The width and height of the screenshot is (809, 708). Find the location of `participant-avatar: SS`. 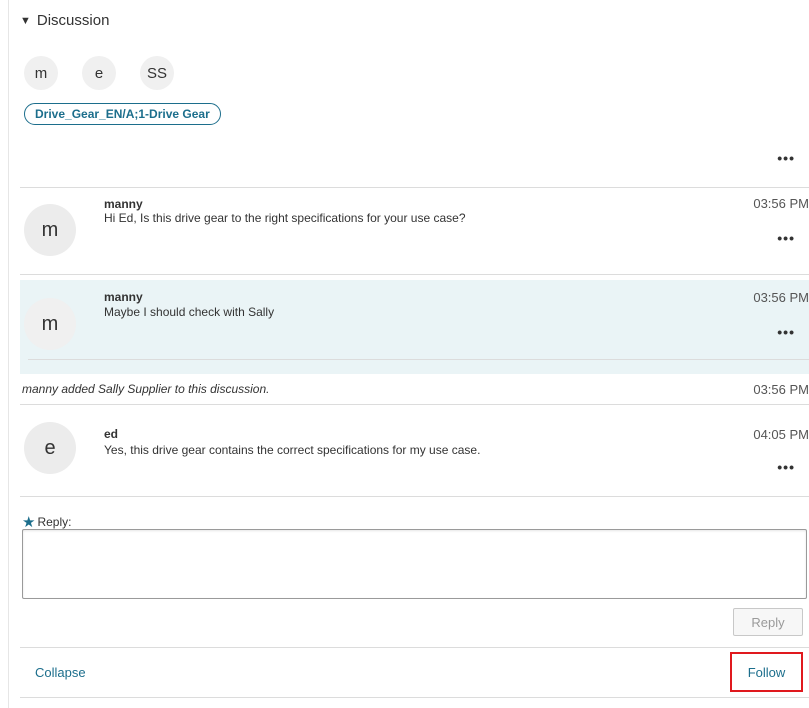

participant-avatar: SS is located at coordinates (157, 73).